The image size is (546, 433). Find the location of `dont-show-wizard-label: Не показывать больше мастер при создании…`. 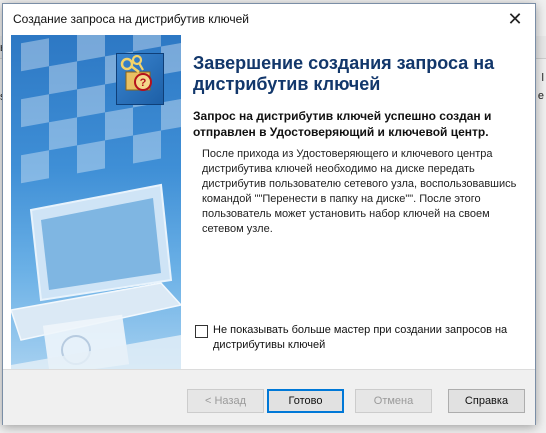

dont-show-wizard-label: Не показывать больше мастер при создании… is located at coordinates (369, 338).